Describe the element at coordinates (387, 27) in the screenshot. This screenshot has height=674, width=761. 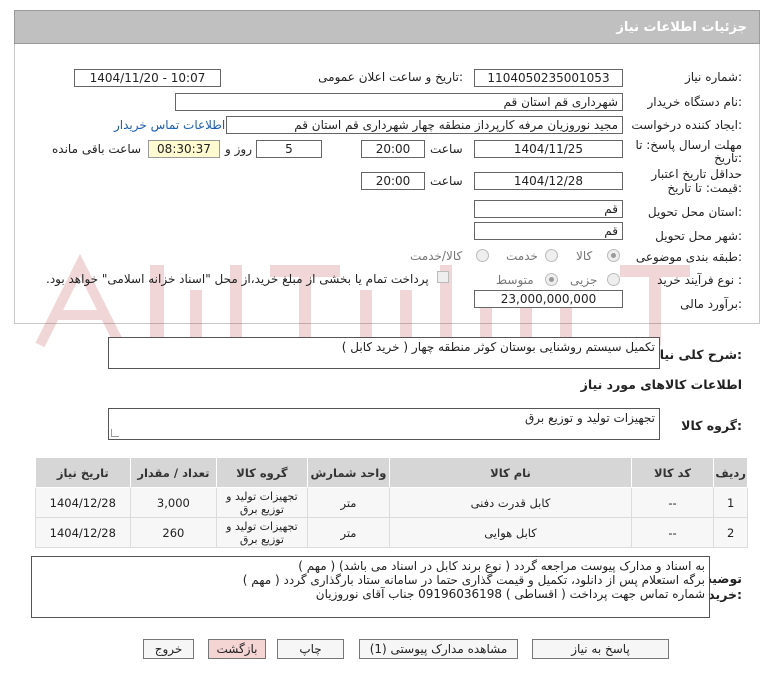
I see `page-header: جزئیات اطلاعات نیاز` at that location.